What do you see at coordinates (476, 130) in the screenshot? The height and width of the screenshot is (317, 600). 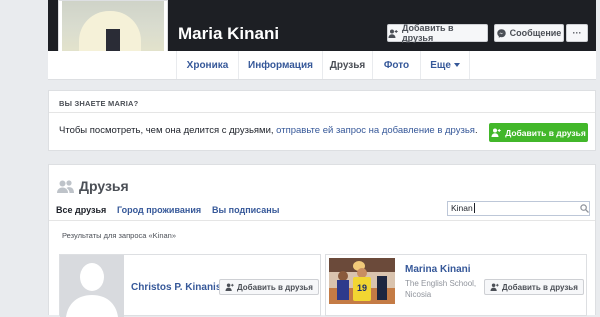 I see `know-text-end: .` at bounding box center [476, 130].